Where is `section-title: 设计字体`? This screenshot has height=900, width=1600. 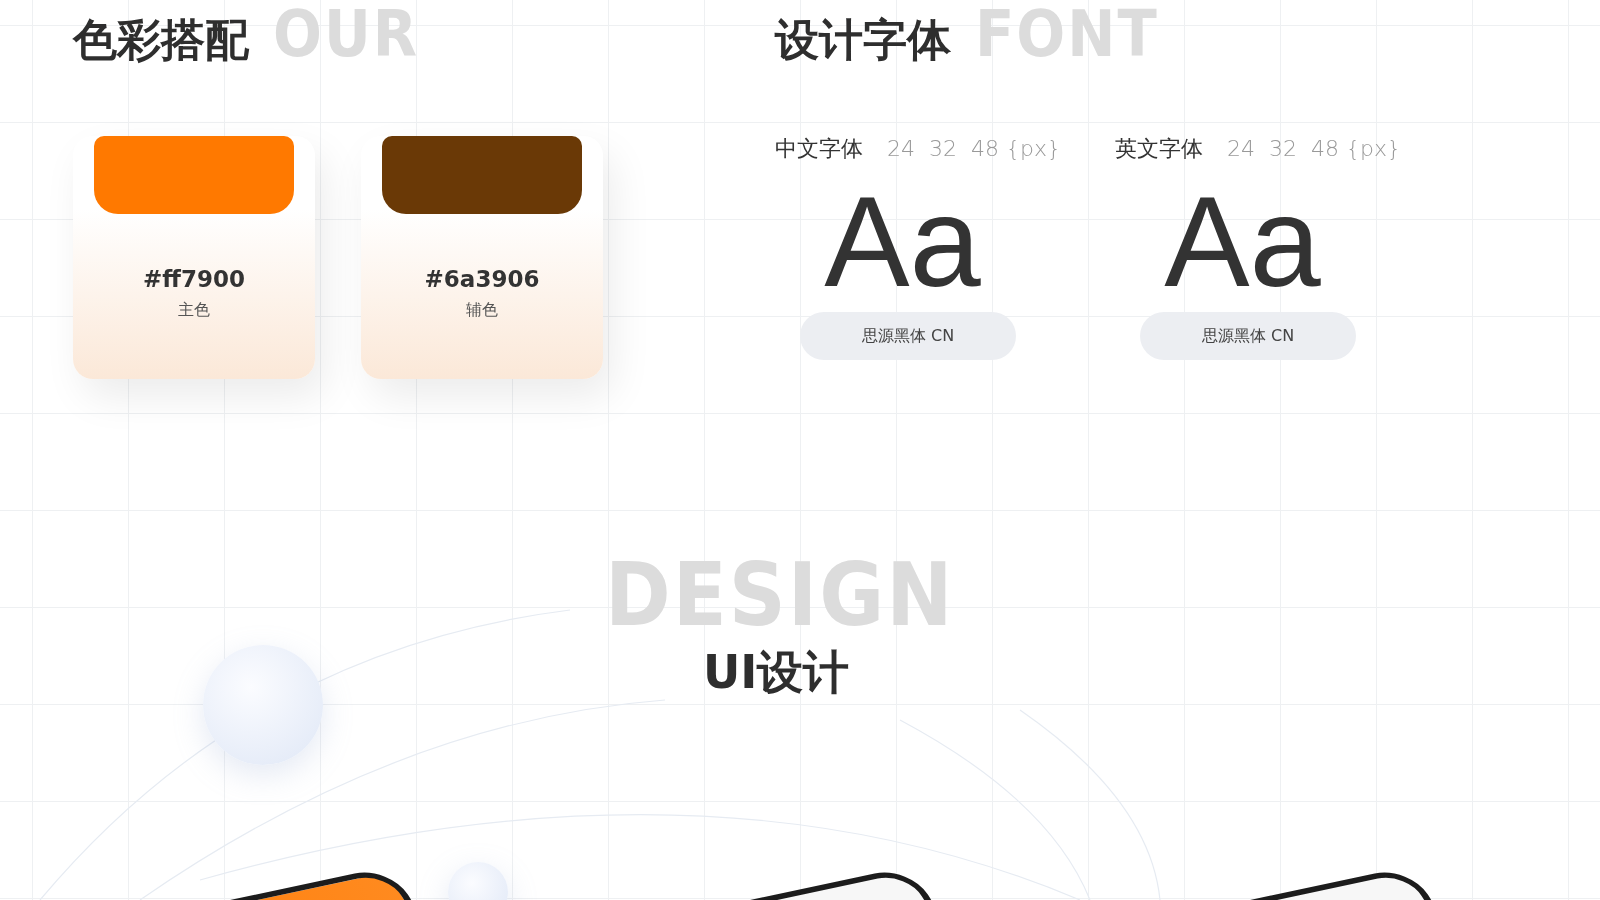
section-title: 设计字体 is located at coordinates (863, 40).